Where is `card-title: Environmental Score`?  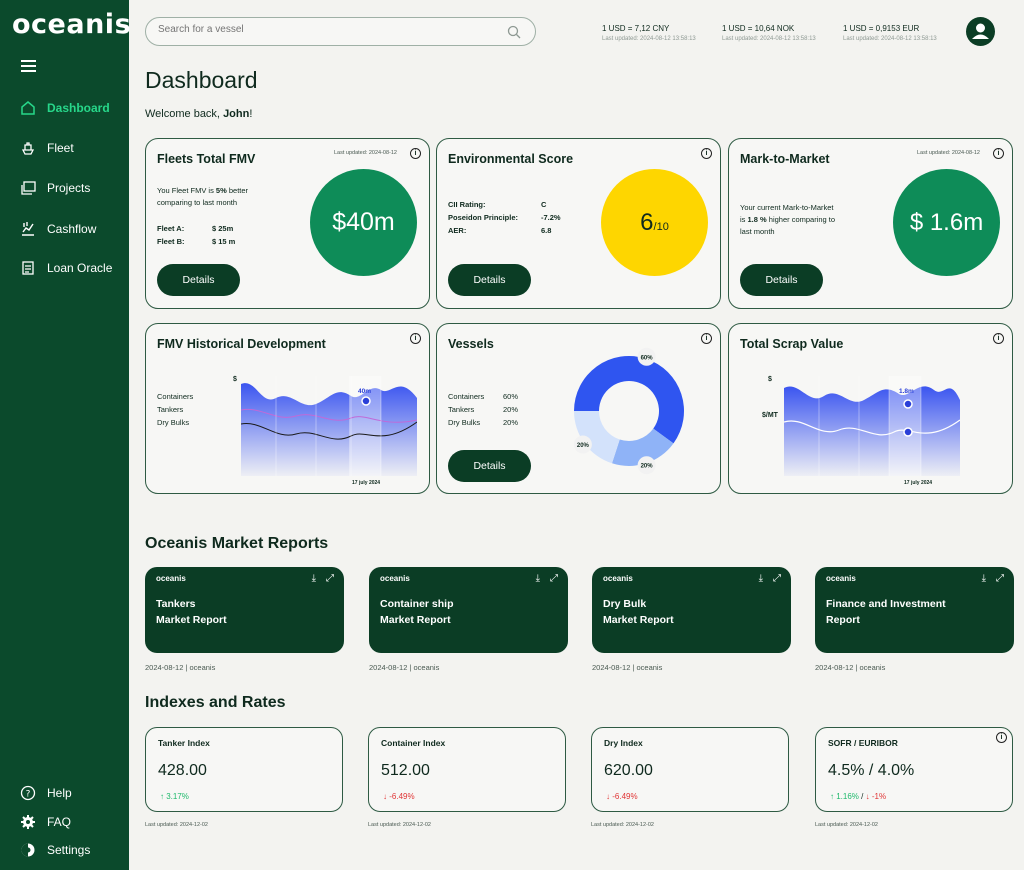 card-title: Environmental Score is located at coordinates (511, 159).